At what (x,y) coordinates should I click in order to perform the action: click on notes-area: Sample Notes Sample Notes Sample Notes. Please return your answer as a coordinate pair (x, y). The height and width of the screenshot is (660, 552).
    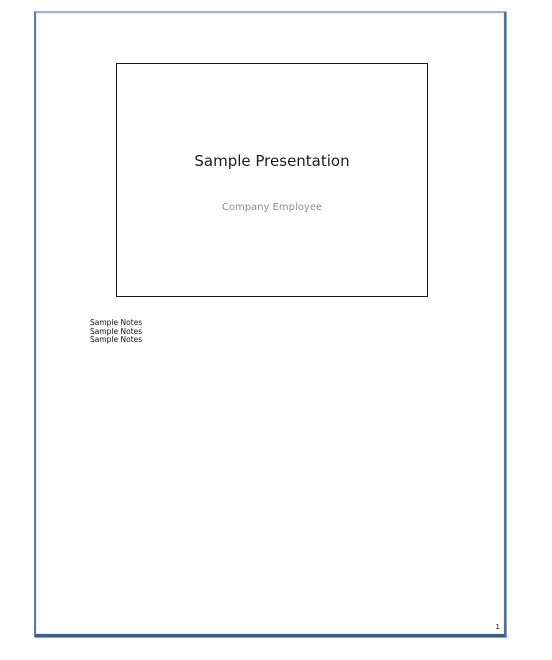
    Looking at the image, I should click on (116, 331).